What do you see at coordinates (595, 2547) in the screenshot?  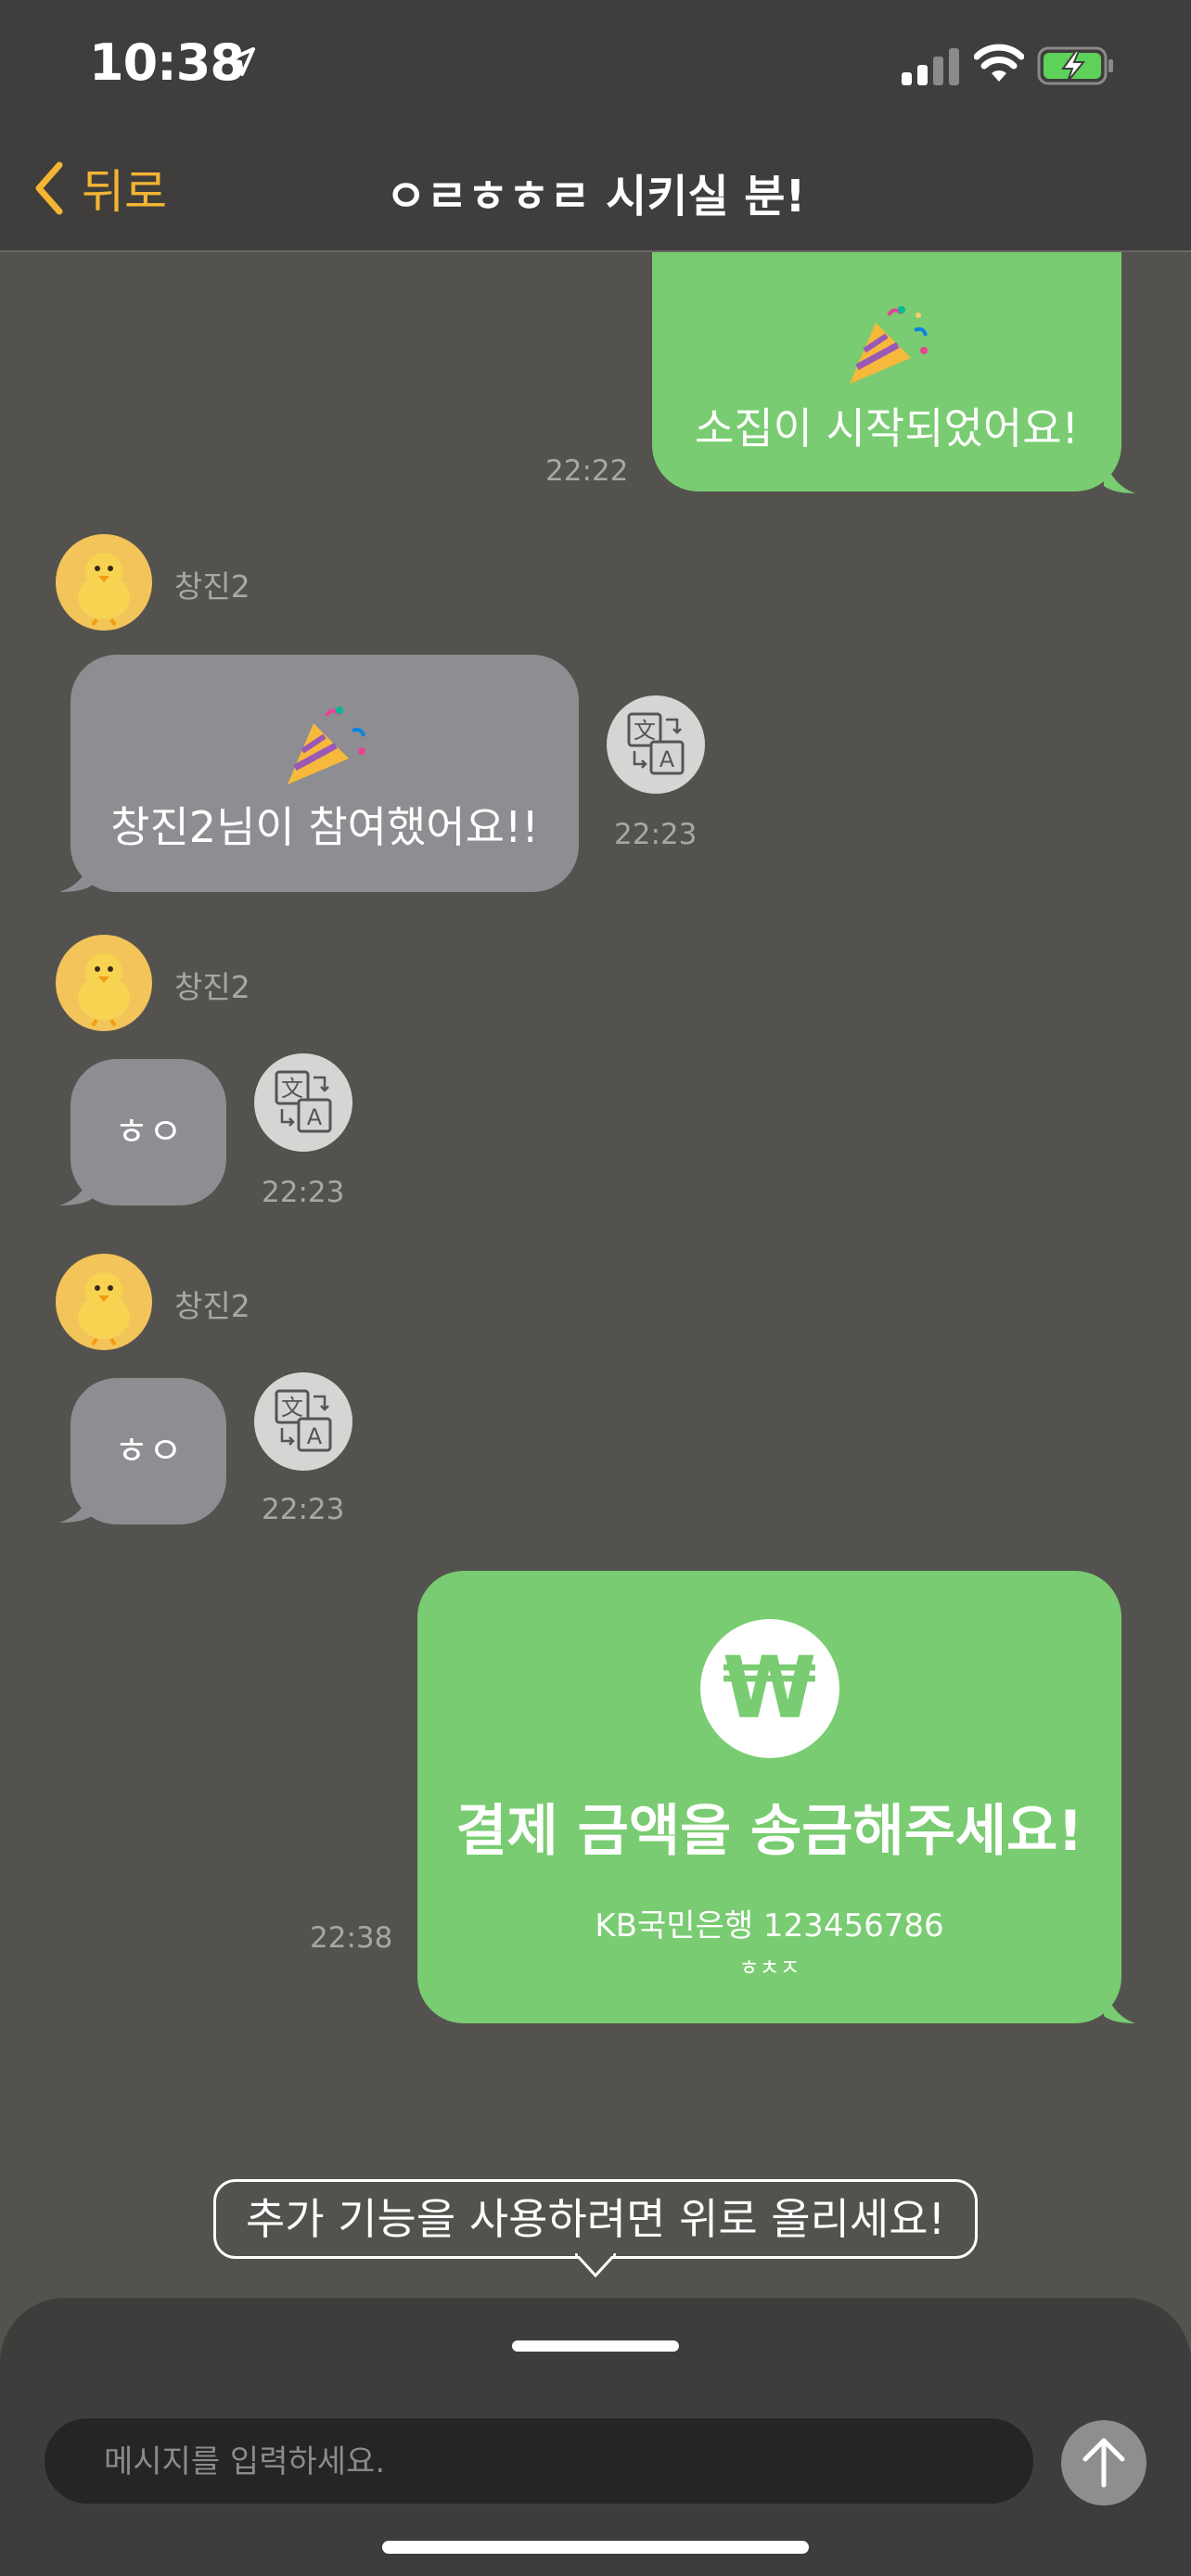 I see `home-indicator` at bounding box center [595, 2547].